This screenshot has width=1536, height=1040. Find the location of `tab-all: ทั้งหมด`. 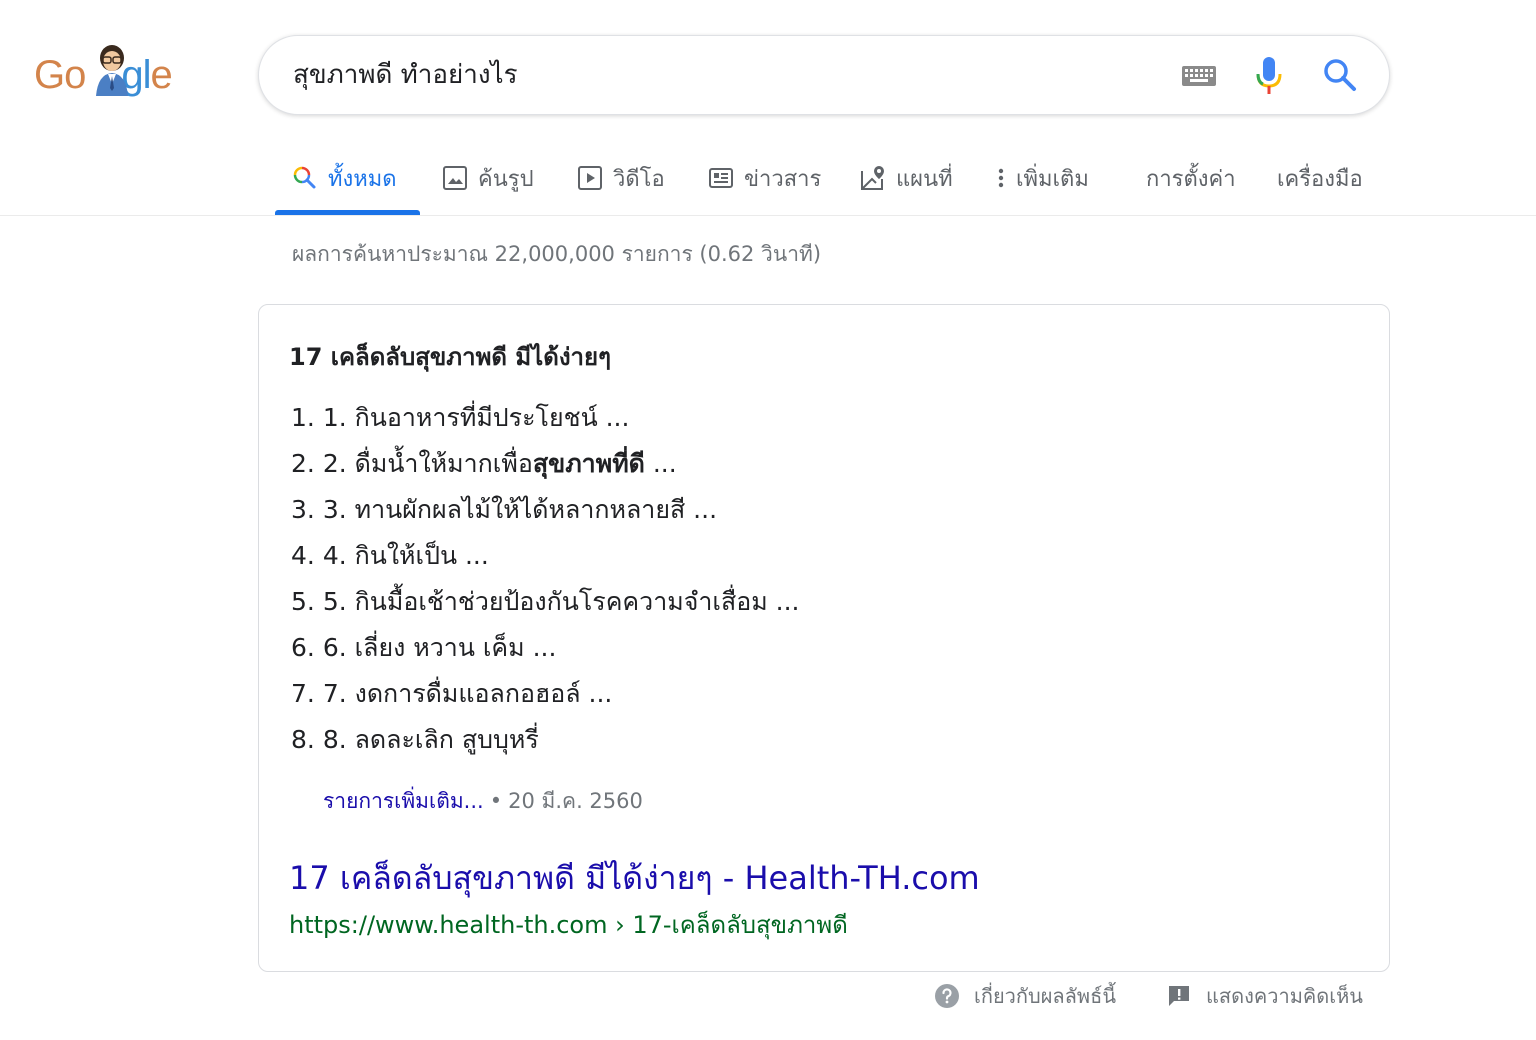

tab-all: ทั้งหมด is located at coordinates (344, 178).